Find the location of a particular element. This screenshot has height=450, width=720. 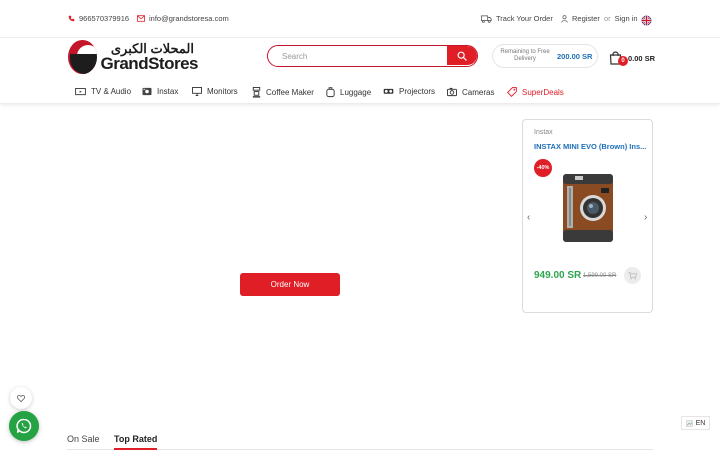

add-to-cart-button is located at coordinates (632, 275).